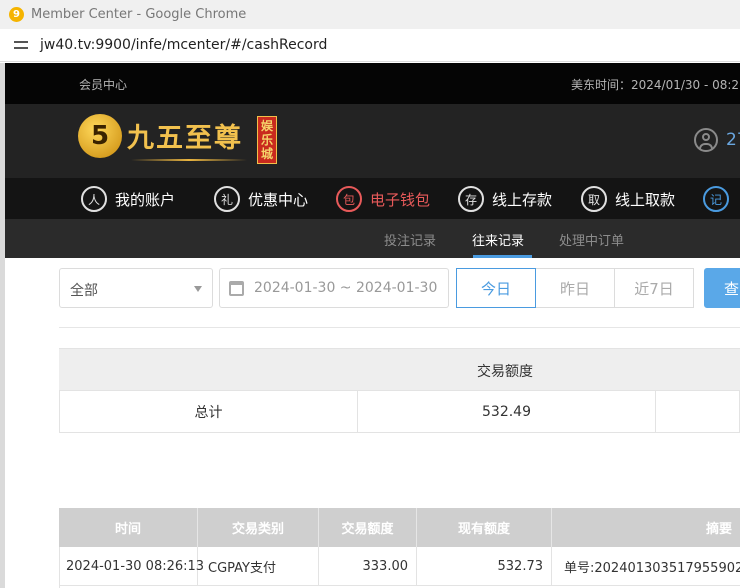 This screenshot has width=740, height=588. I want to click on logo-underline, so click(189, 160).